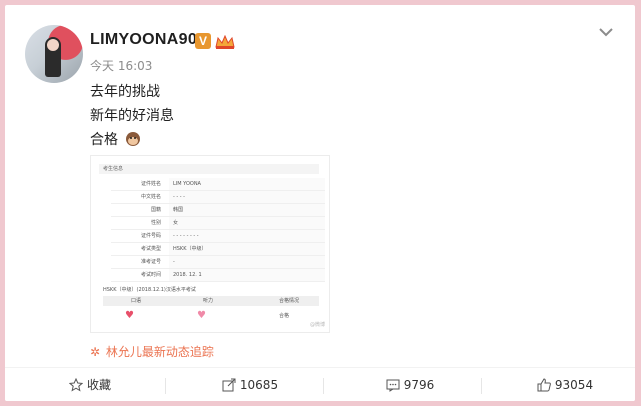 The height and width of the screenshot is (406, 641). What do you see at coordinates (393, 385) in the screenshot?
I see `comment-icon` at bounding box center [393, 385].